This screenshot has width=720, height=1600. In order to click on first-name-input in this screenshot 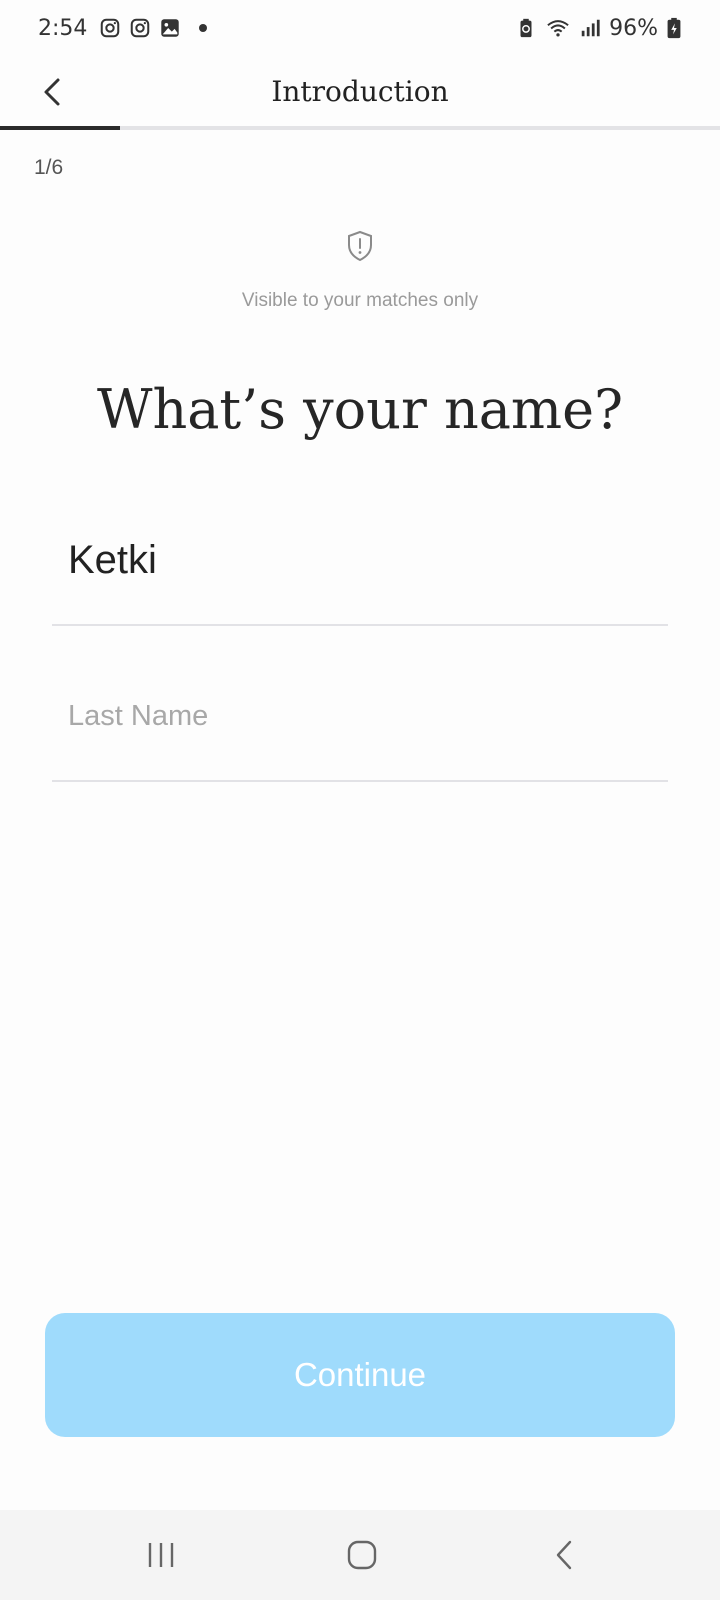, I will do `click(360, 560)`.